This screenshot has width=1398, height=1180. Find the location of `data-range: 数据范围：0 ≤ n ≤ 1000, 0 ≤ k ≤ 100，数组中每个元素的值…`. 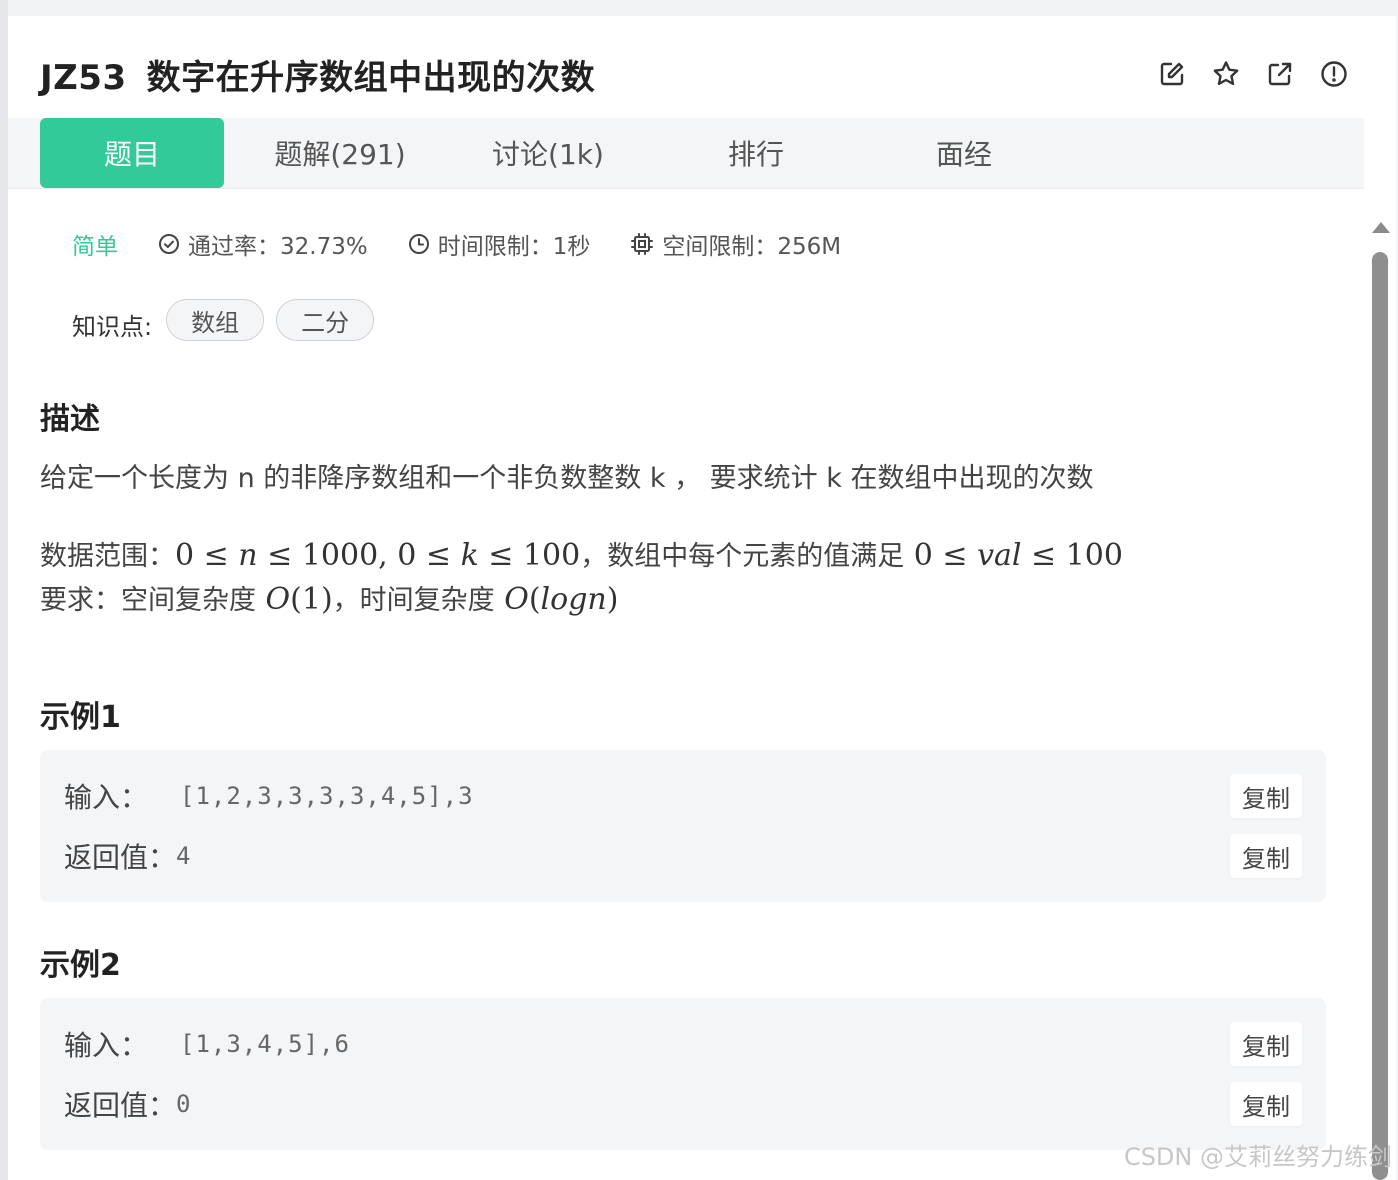

data-range: 数据范围：0 ≤ n ≤ 1000, 0 ≤ k ≤ 100，数组中每个元素的值… is located at coordinates (581, 553).